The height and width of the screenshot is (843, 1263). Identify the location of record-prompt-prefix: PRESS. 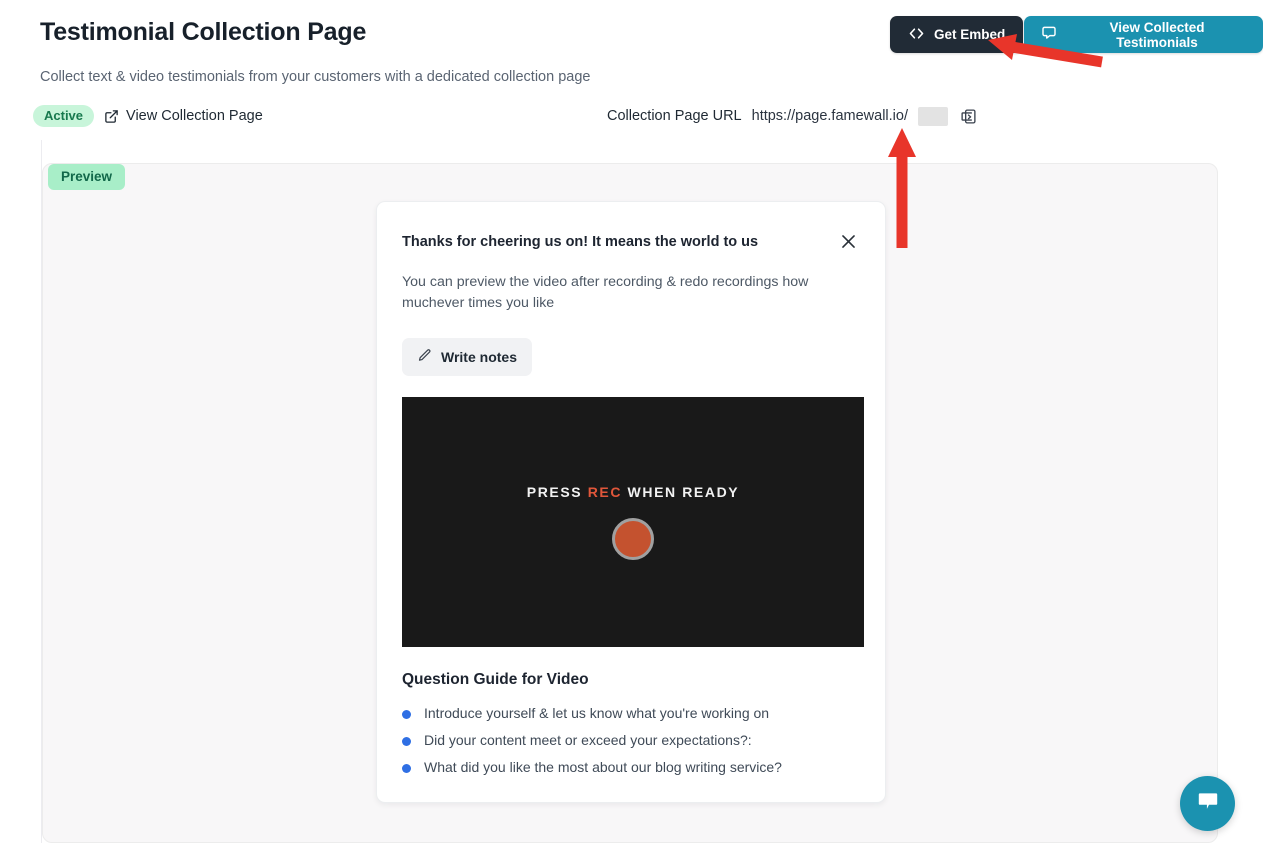
(557, 492).